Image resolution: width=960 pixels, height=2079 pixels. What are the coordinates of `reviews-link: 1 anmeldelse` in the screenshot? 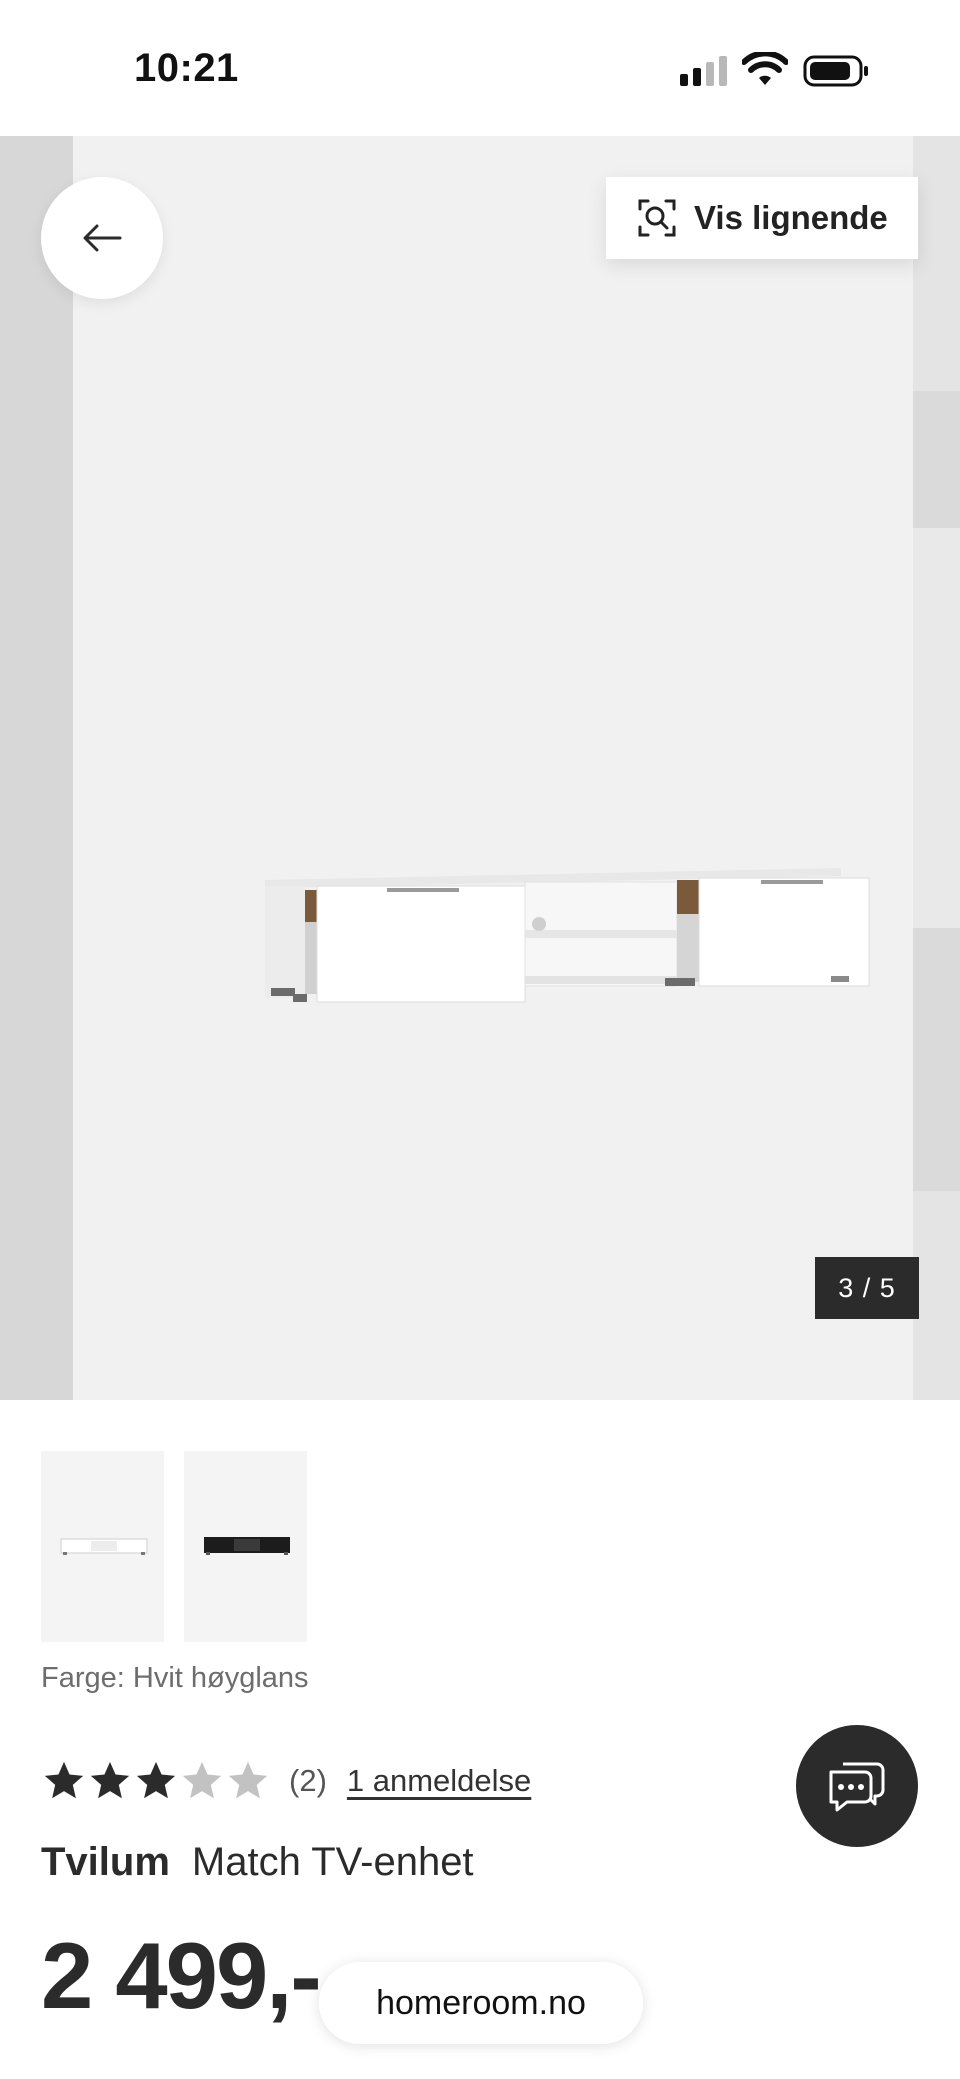 It's located at (439, 1781).